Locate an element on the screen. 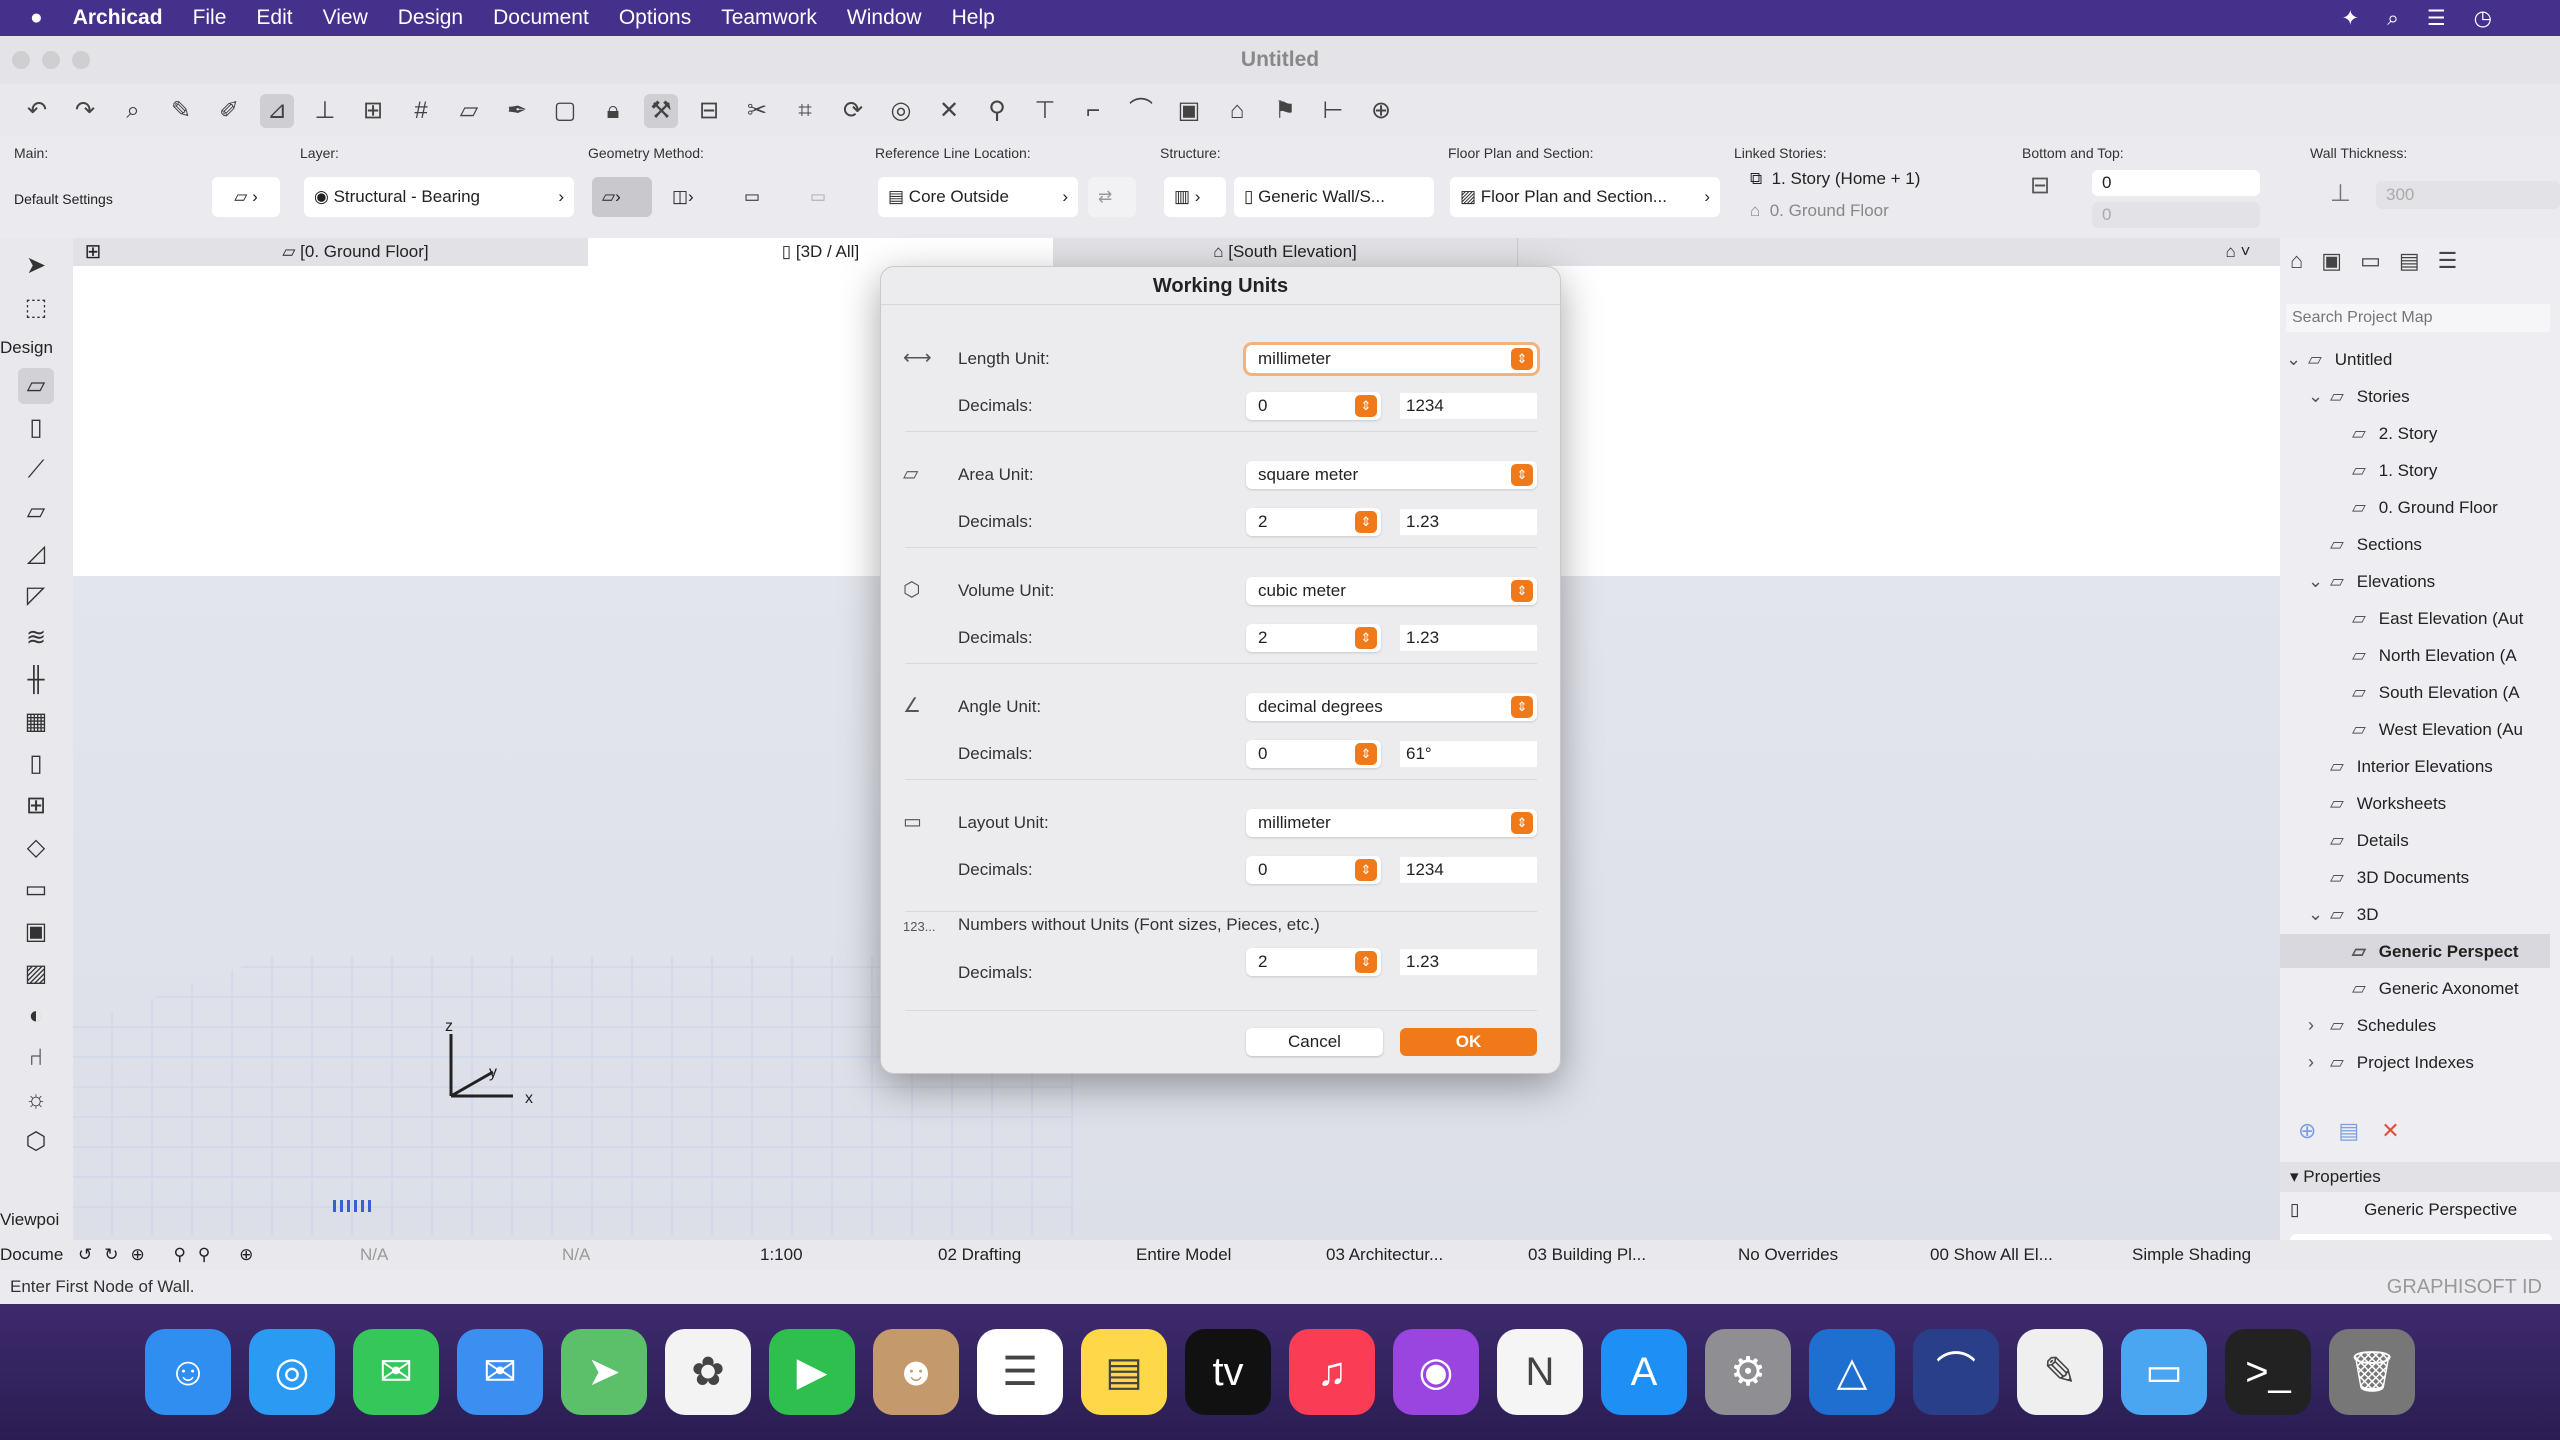  unit-select: cubic meter ⇕ is located at coordinates (1391, 591).